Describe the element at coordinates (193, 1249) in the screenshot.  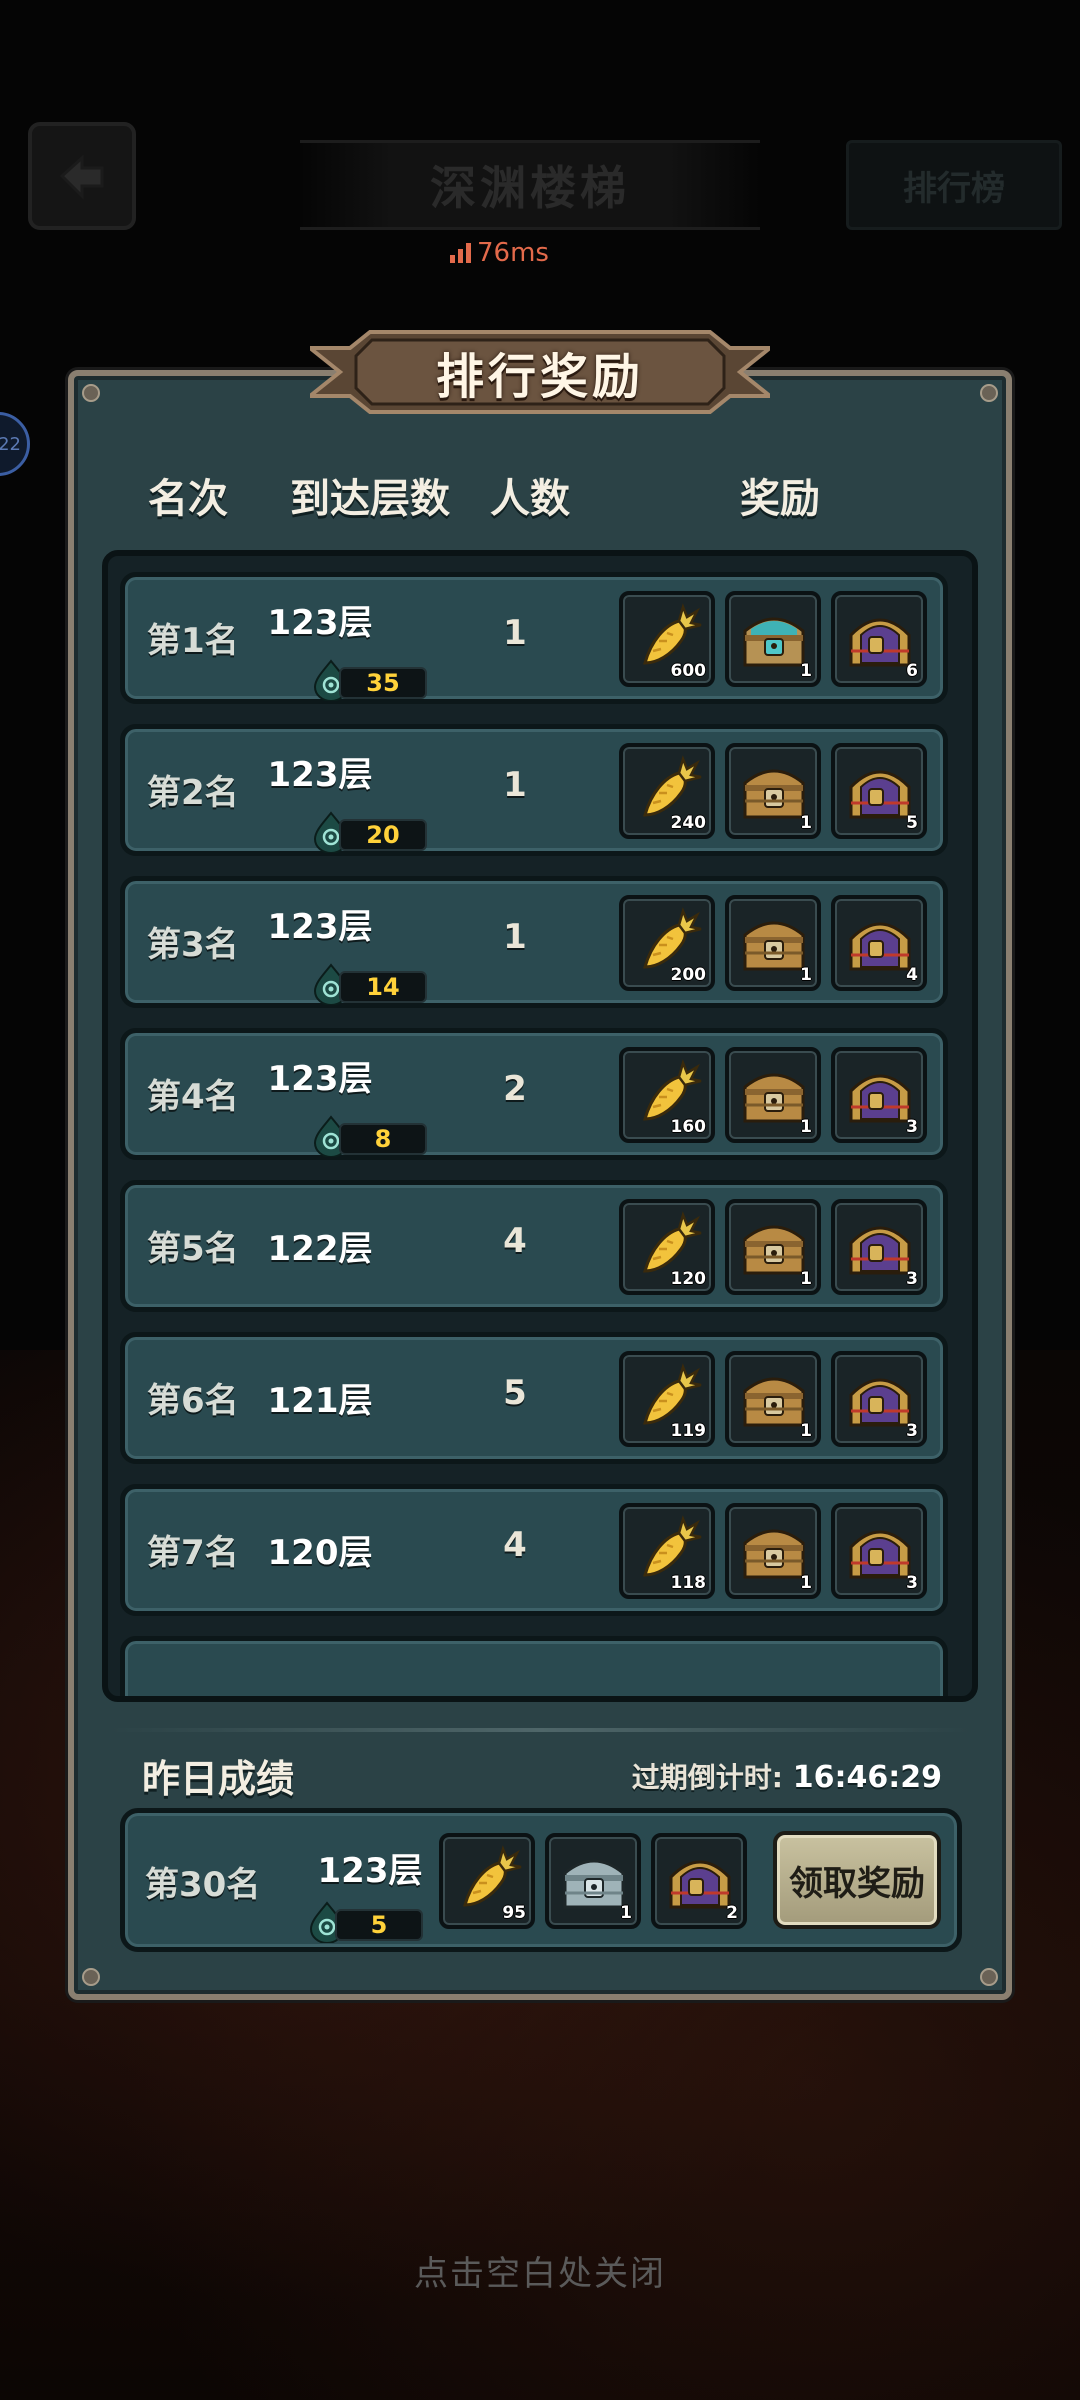
I see `row-rank: 第5名` at that location.